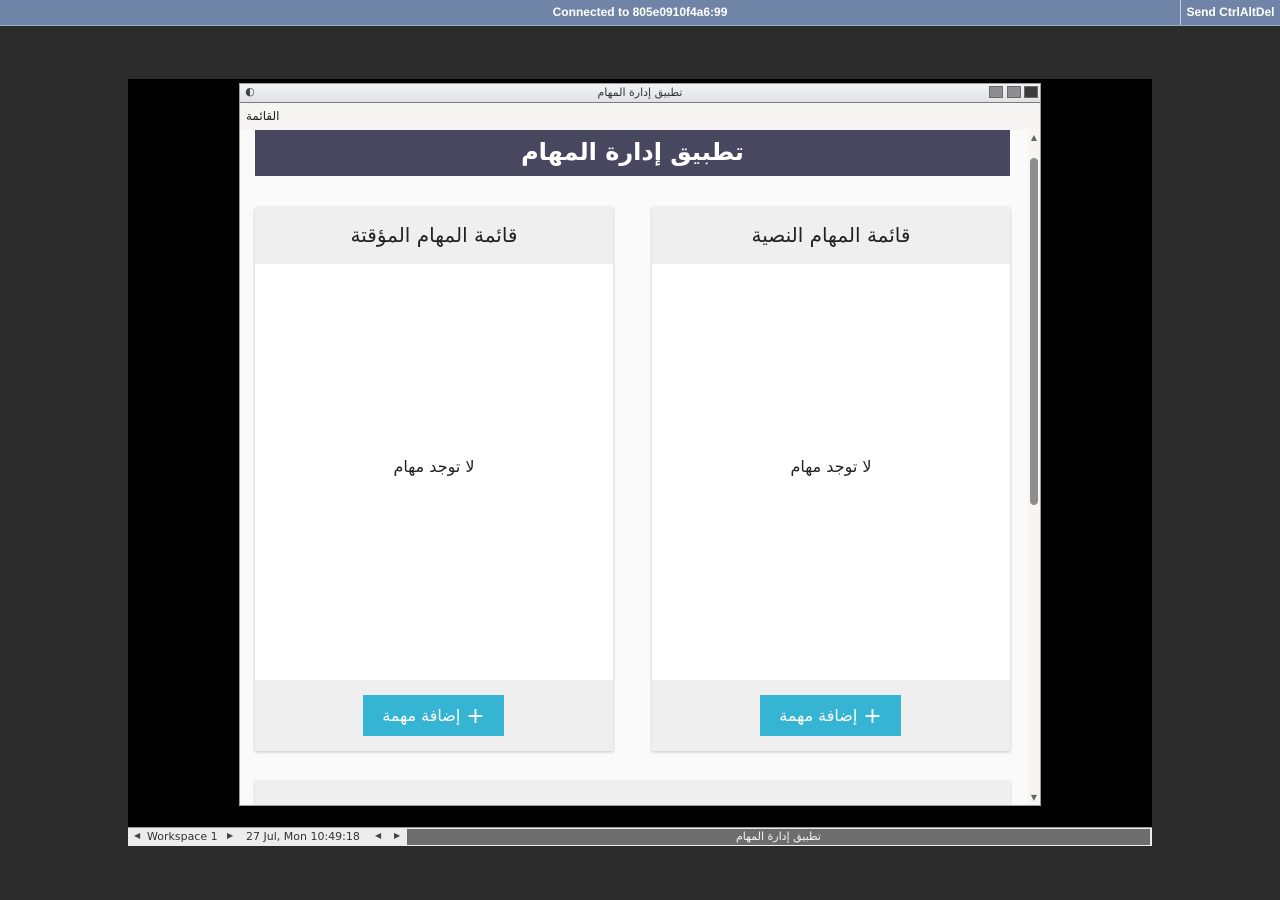 The height and width of the screenshot is (900, 1280). Describe the element at coordinates (182, 836) in the screenshot. I see `workspace-label: Workspace 1` at that location.